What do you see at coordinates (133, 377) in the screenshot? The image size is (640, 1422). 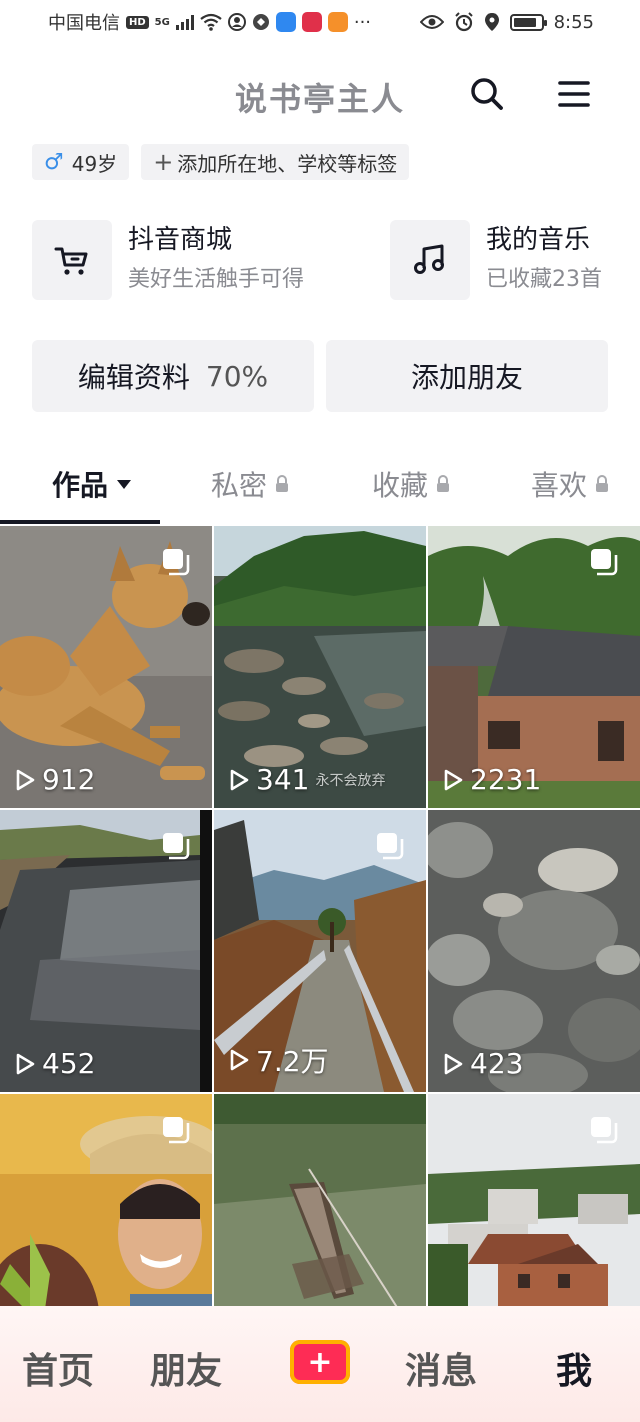 I see `edit-profile-label: 编辑资料` at bounding box center [133, 377].